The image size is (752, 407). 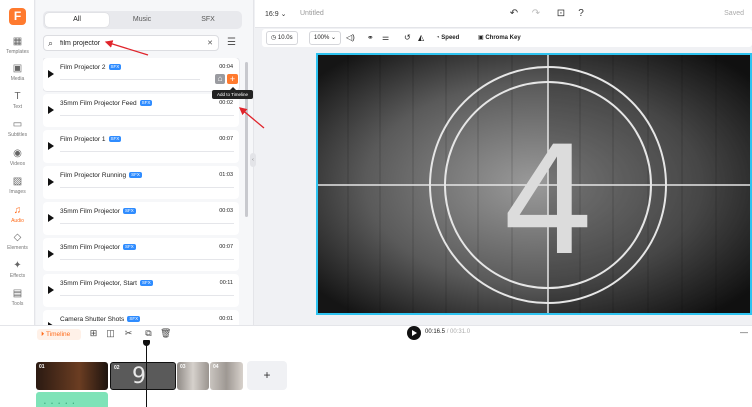 I want to click on flip-icon: ◭, so click(x=421, y=38).